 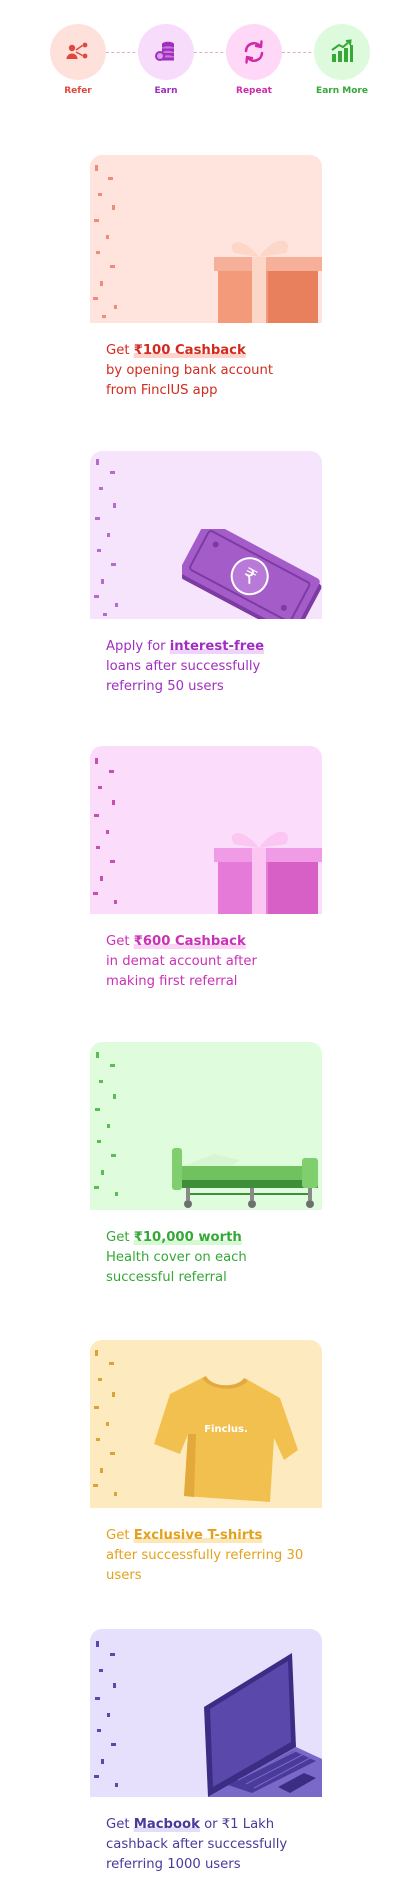 I want to click on tshirt-icon: Finclus., so click(x=226, y=1439).